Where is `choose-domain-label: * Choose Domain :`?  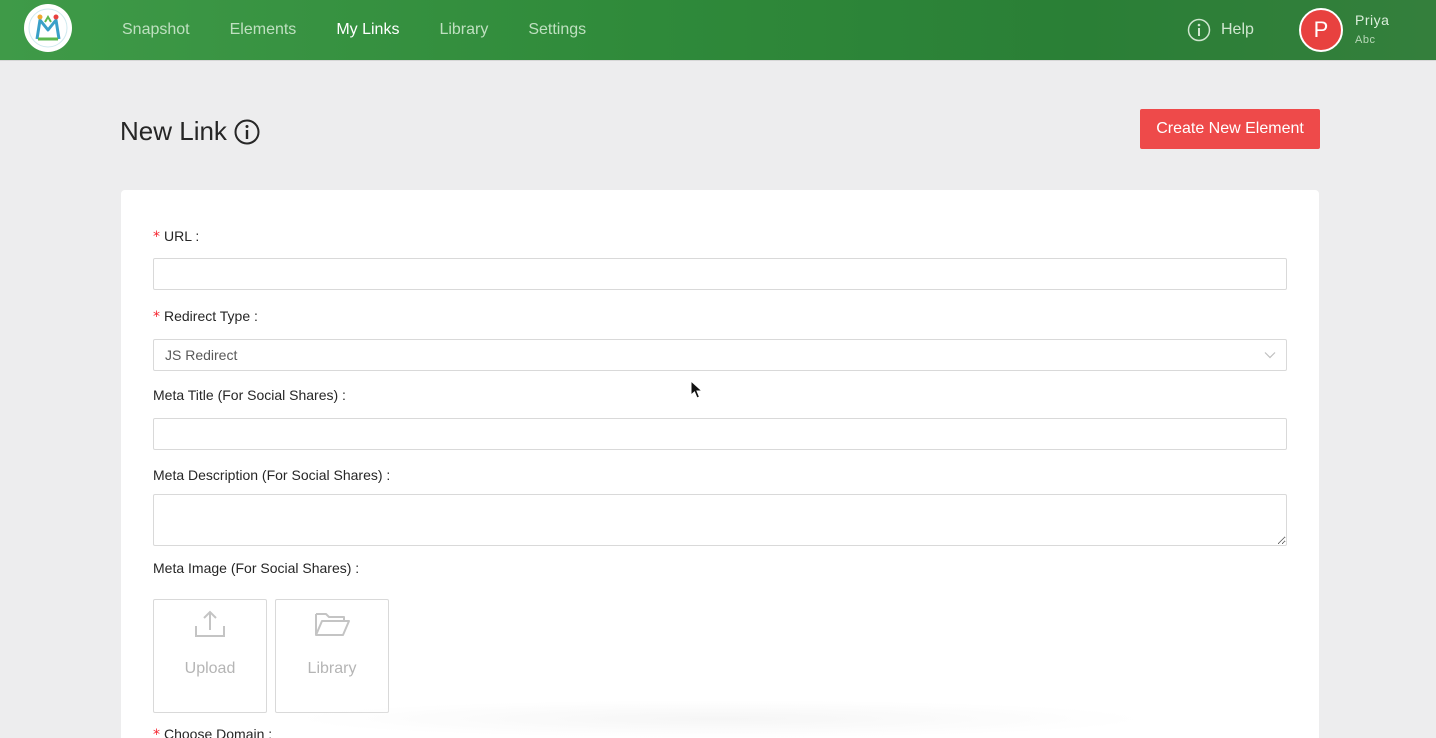
choose-domain-label: * Choose Domain : is located at coordinates (212, 732).